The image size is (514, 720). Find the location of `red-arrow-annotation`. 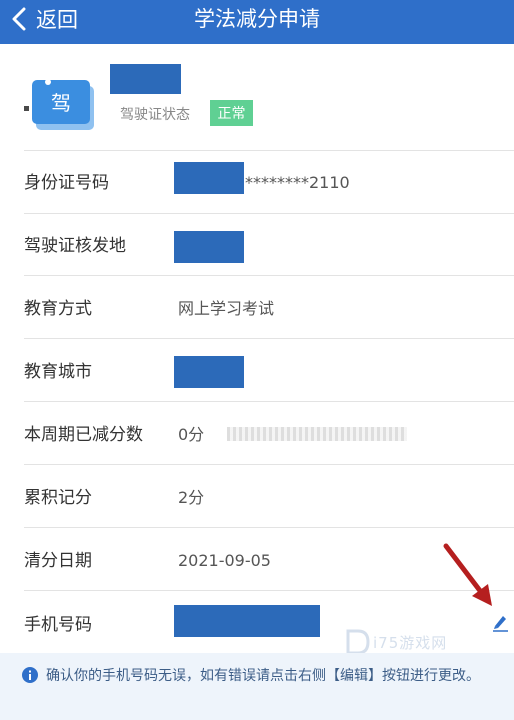

red-arrow-annotation is located at coordinates (467, 574).